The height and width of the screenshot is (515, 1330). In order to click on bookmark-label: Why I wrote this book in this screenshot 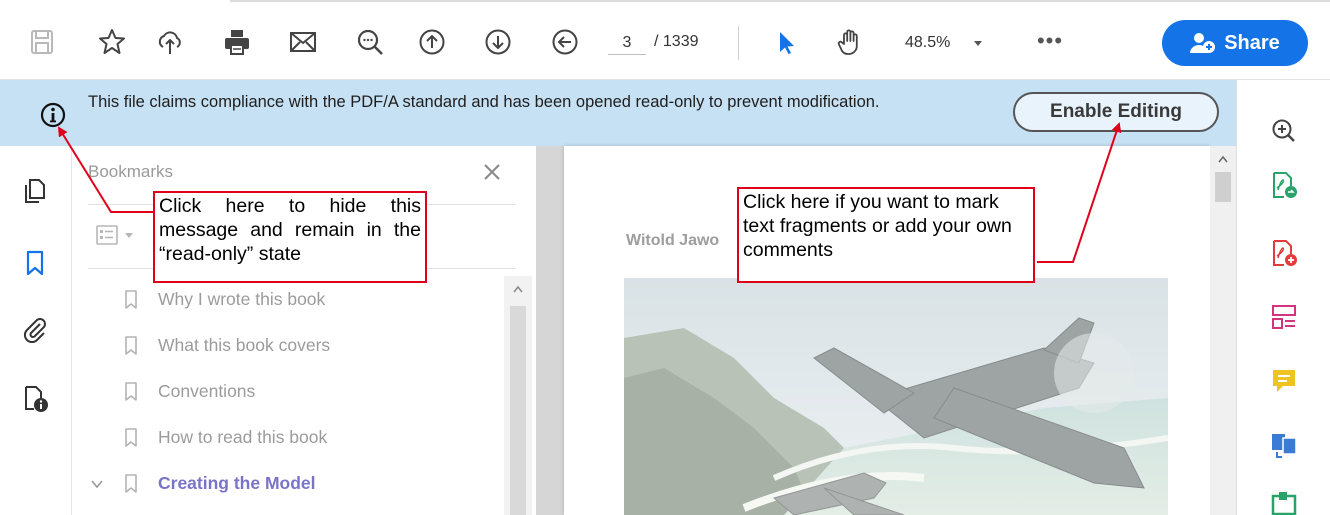, I will do `click(242, 299)`.